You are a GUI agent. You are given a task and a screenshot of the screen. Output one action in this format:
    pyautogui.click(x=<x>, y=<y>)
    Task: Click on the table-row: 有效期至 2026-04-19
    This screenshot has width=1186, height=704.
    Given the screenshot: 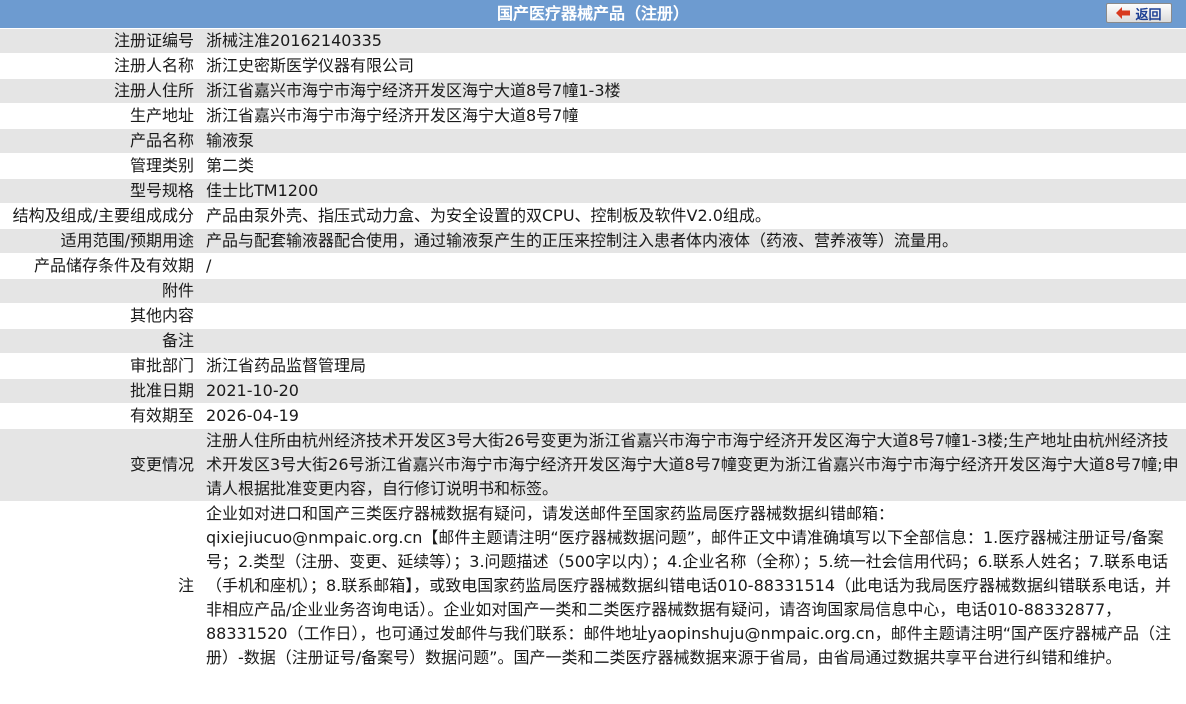 What is the action you would take?
    pyautogui.click(x=593, y=416)
    